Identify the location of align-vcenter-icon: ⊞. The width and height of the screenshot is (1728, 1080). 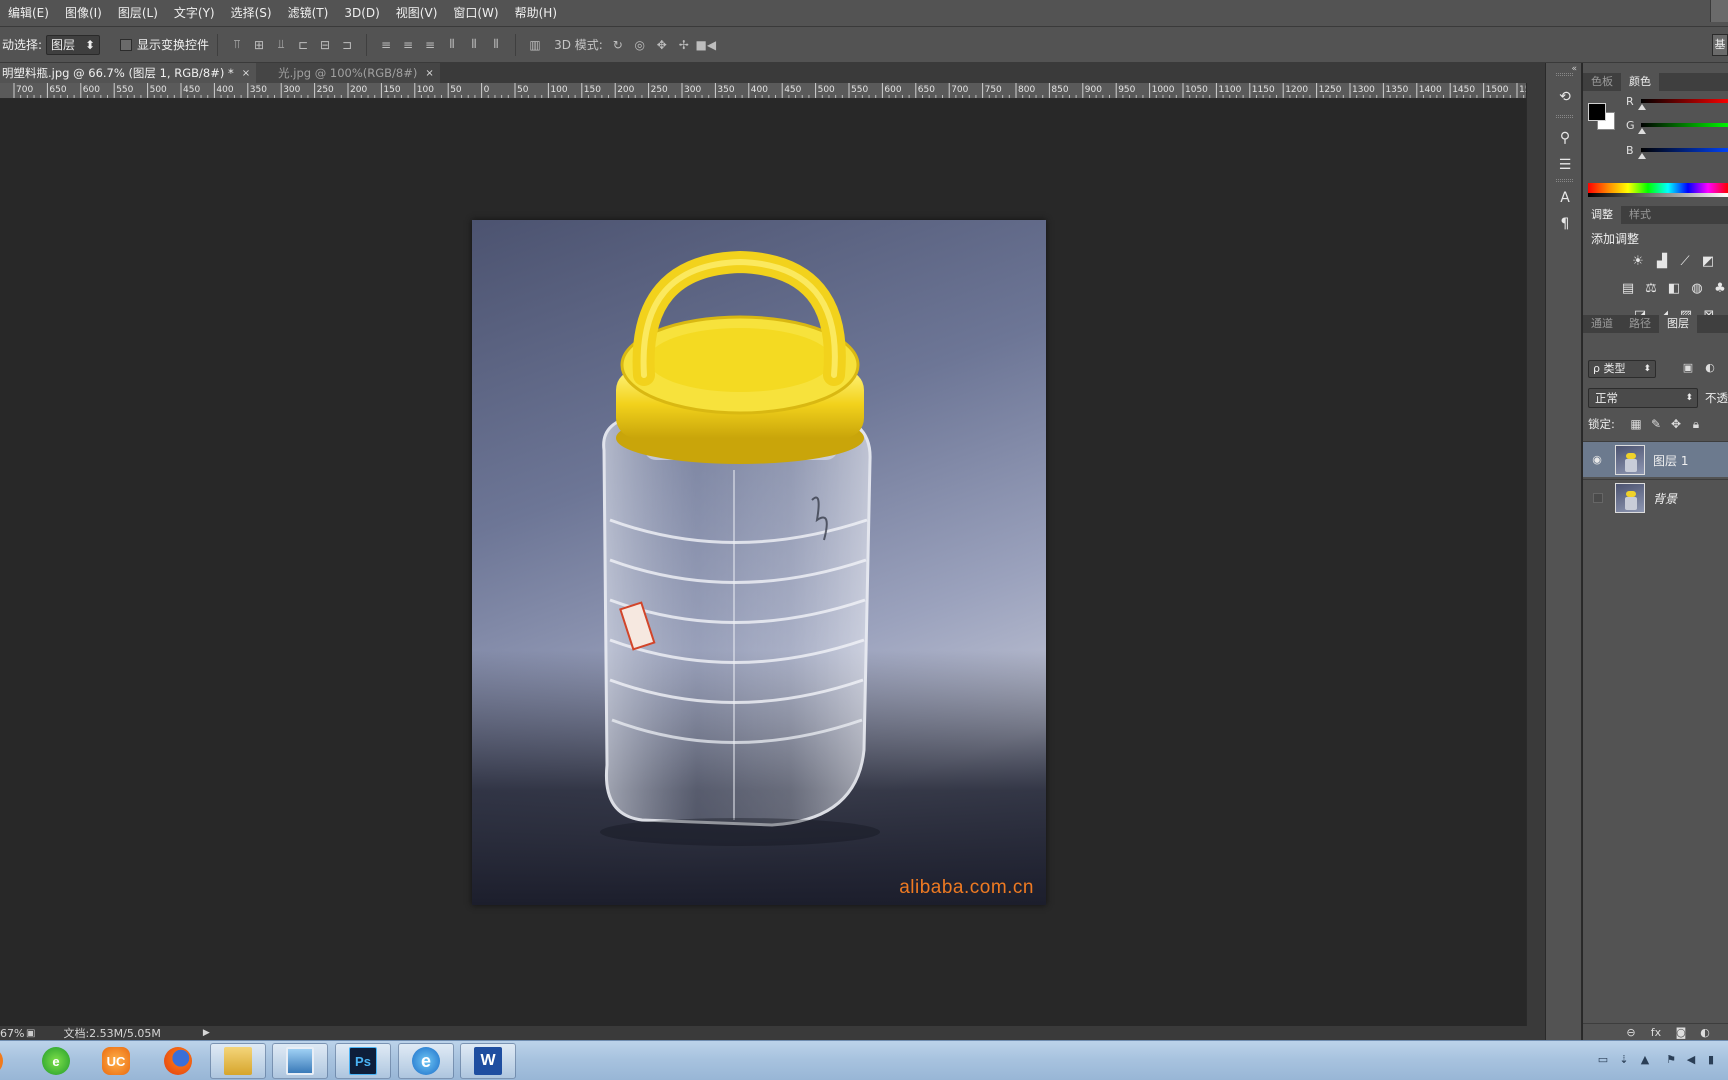
(259, 45).